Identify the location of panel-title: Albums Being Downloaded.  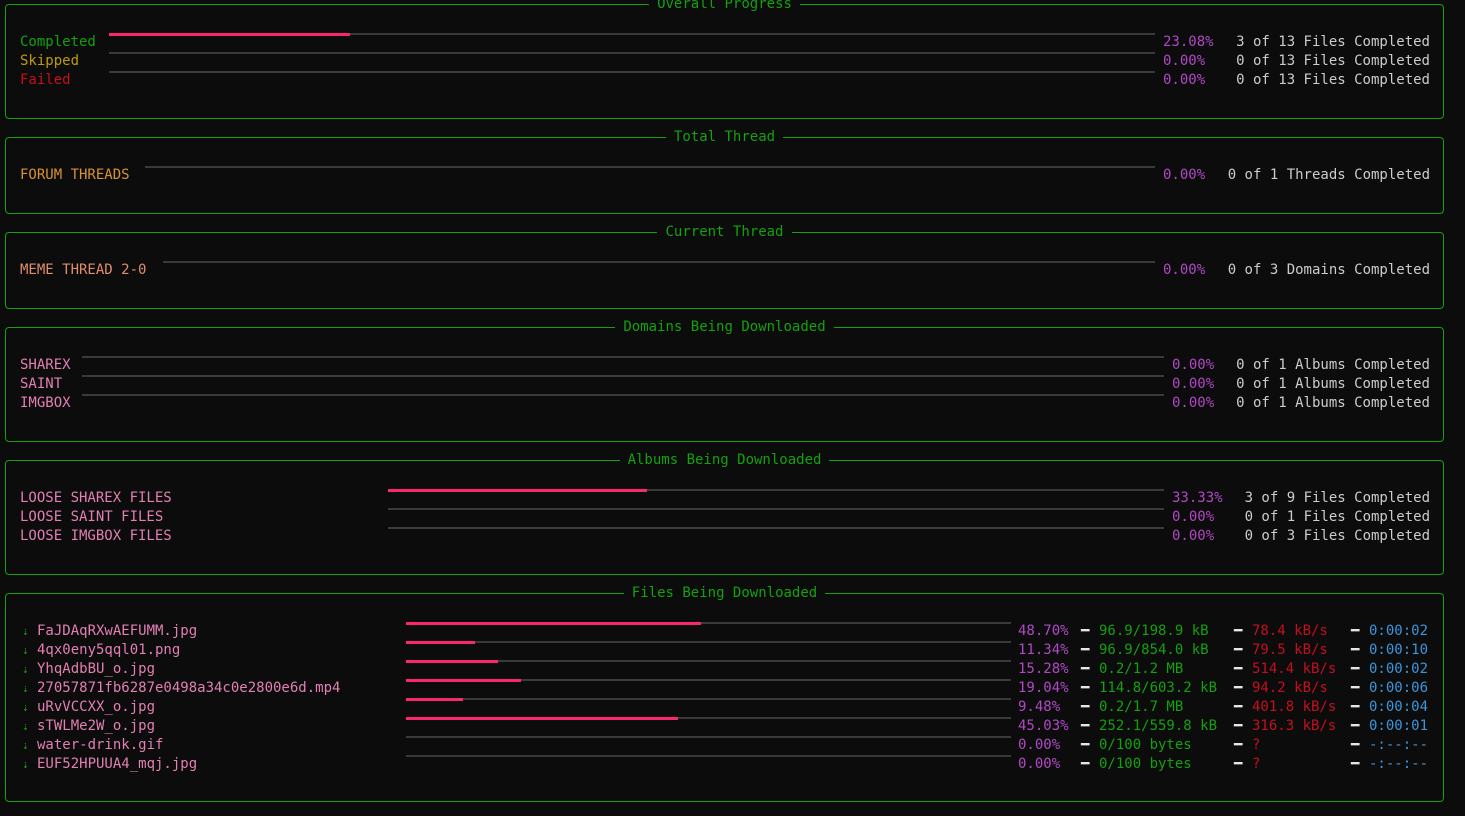
(725, 460).